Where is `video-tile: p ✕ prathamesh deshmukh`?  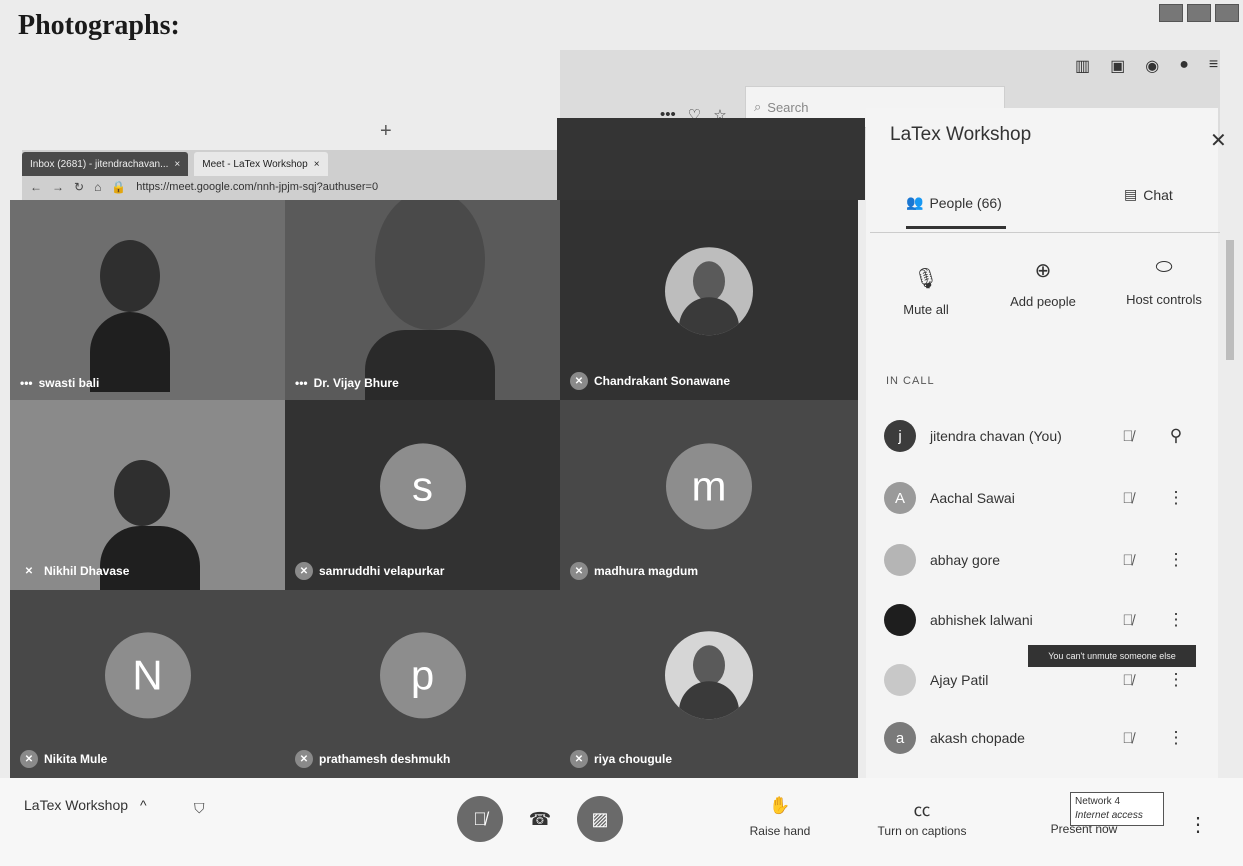
video-tile: p ✕ prathamesh deshmukh is located at coordinates (422, 684).